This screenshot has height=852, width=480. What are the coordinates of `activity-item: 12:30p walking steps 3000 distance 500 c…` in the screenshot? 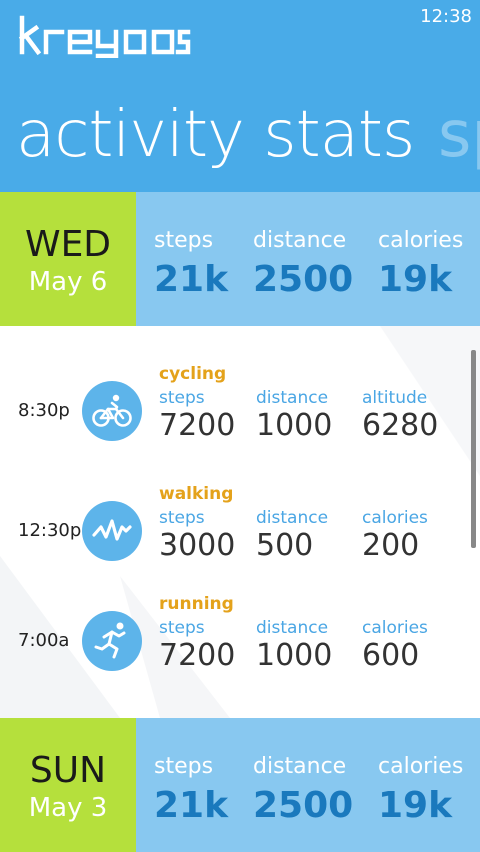 It's located at (240, 530).